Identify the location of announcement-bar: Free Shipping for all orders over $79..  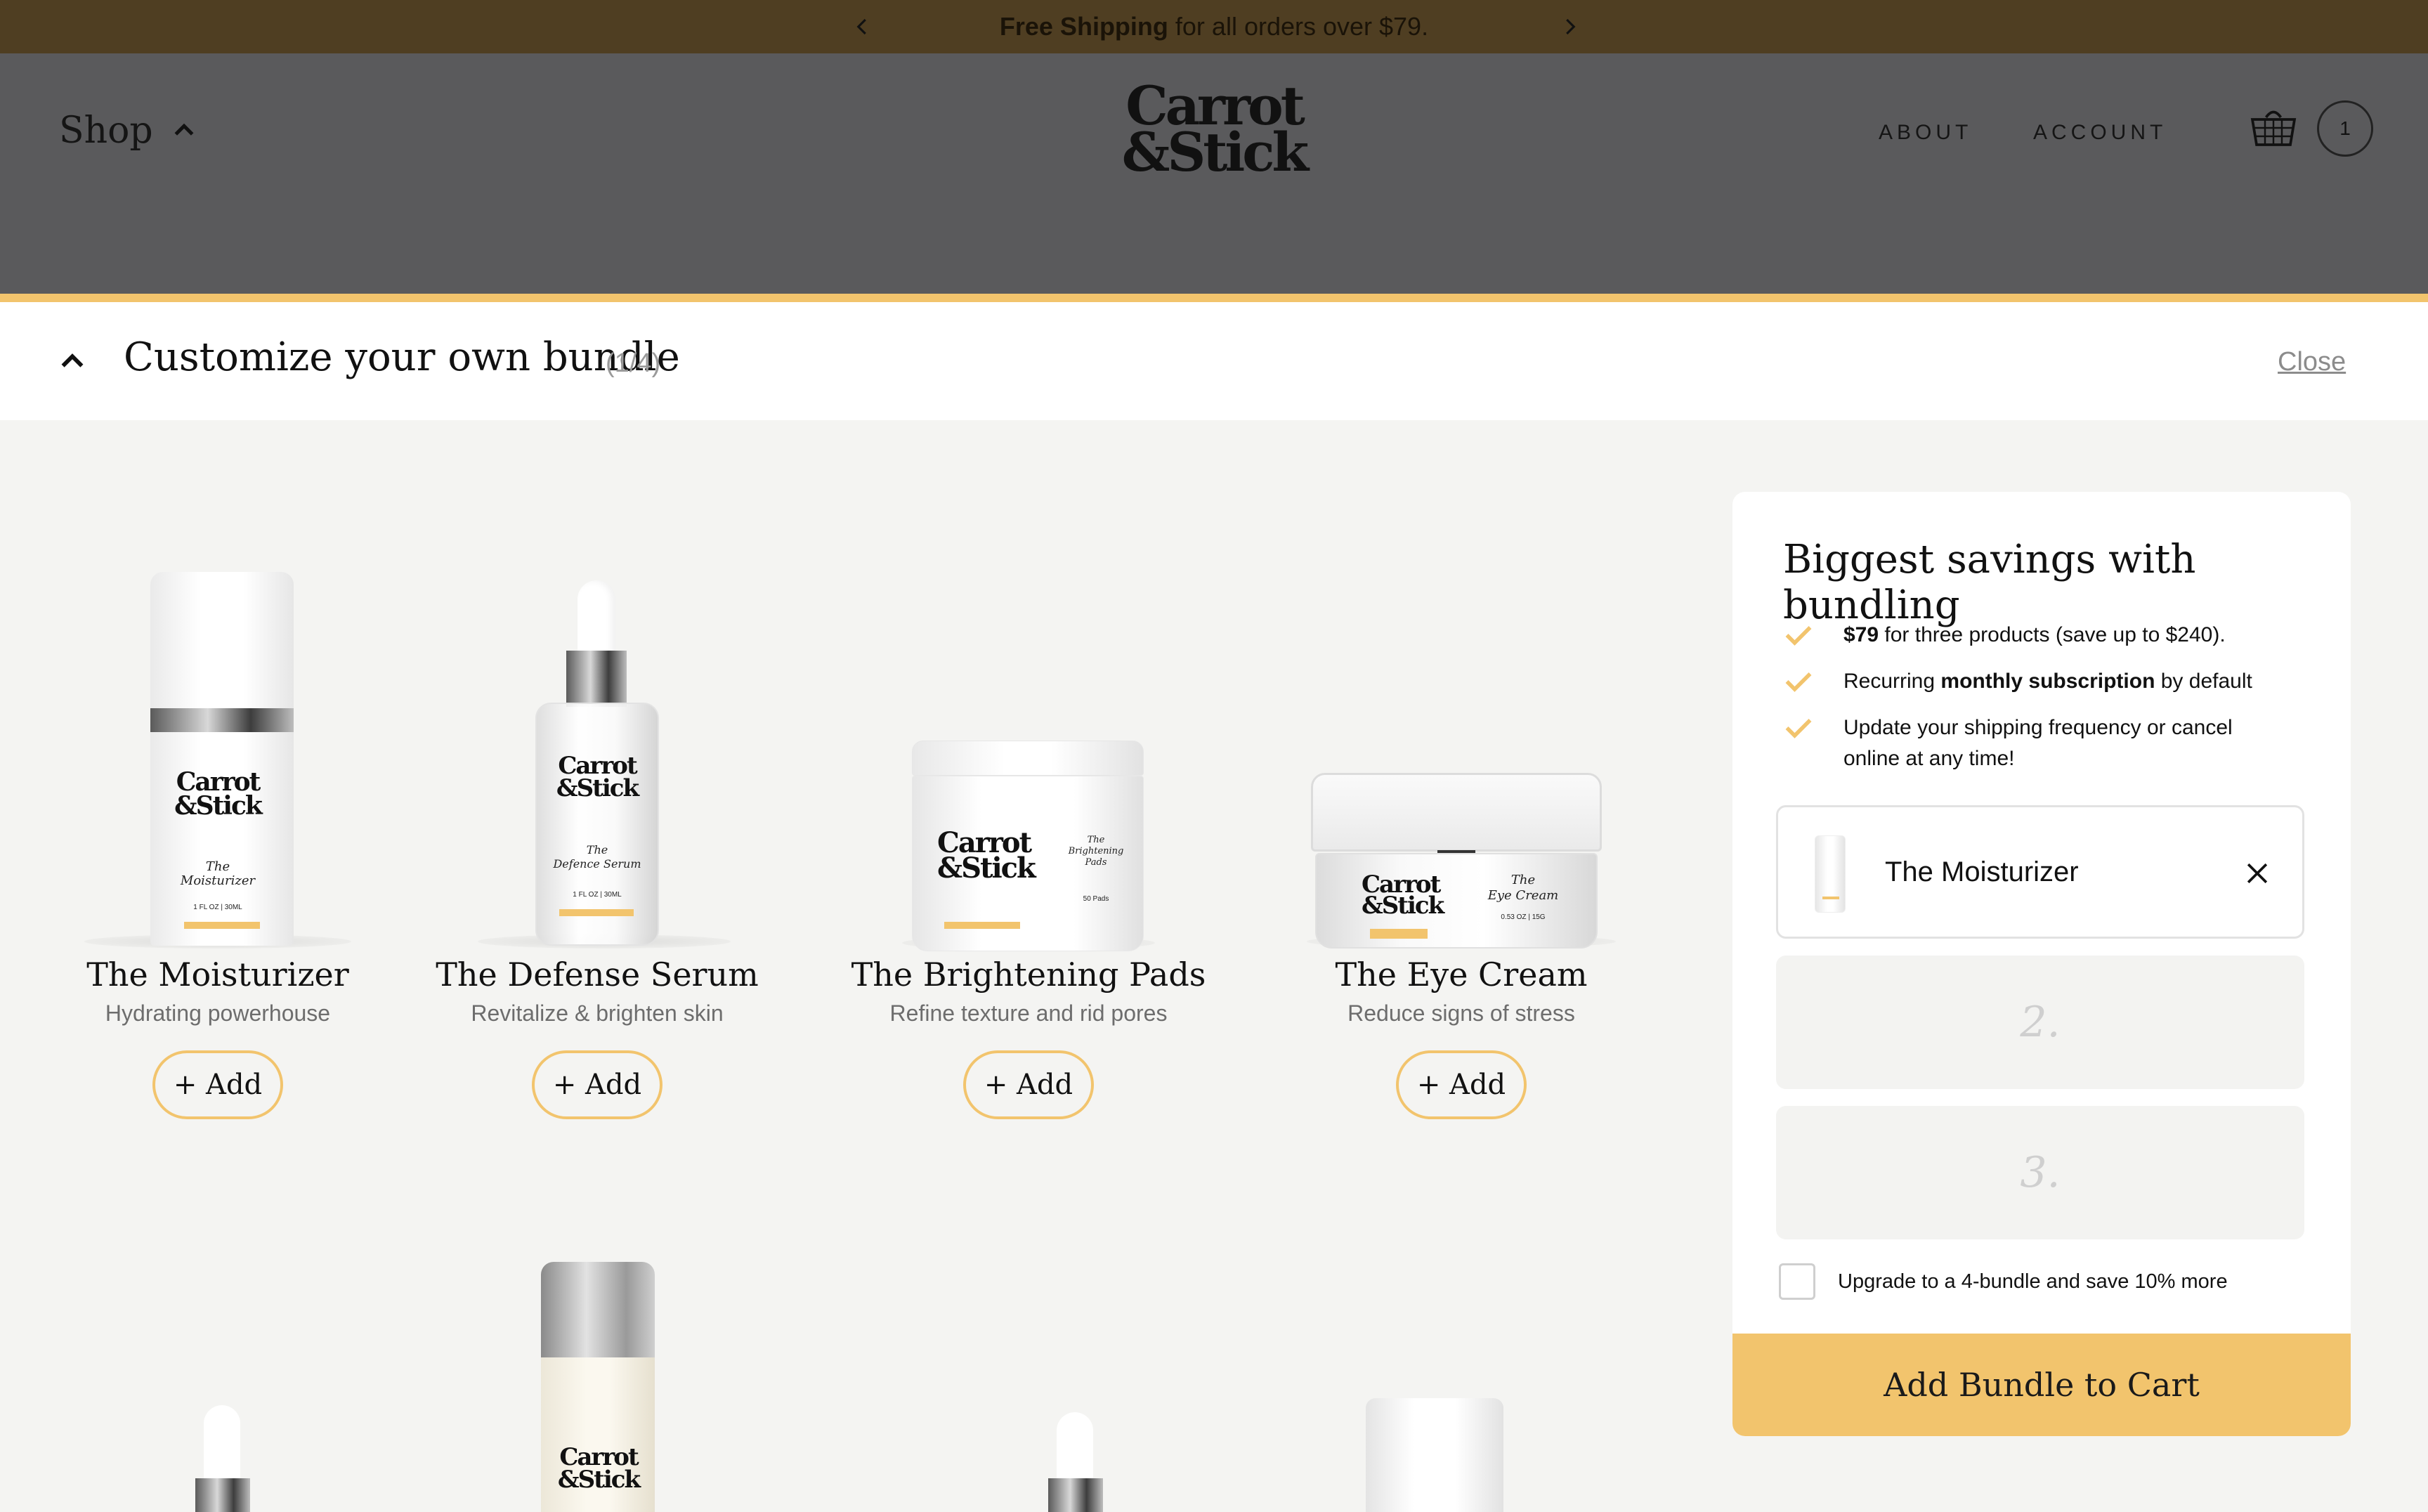
(1214, 26).